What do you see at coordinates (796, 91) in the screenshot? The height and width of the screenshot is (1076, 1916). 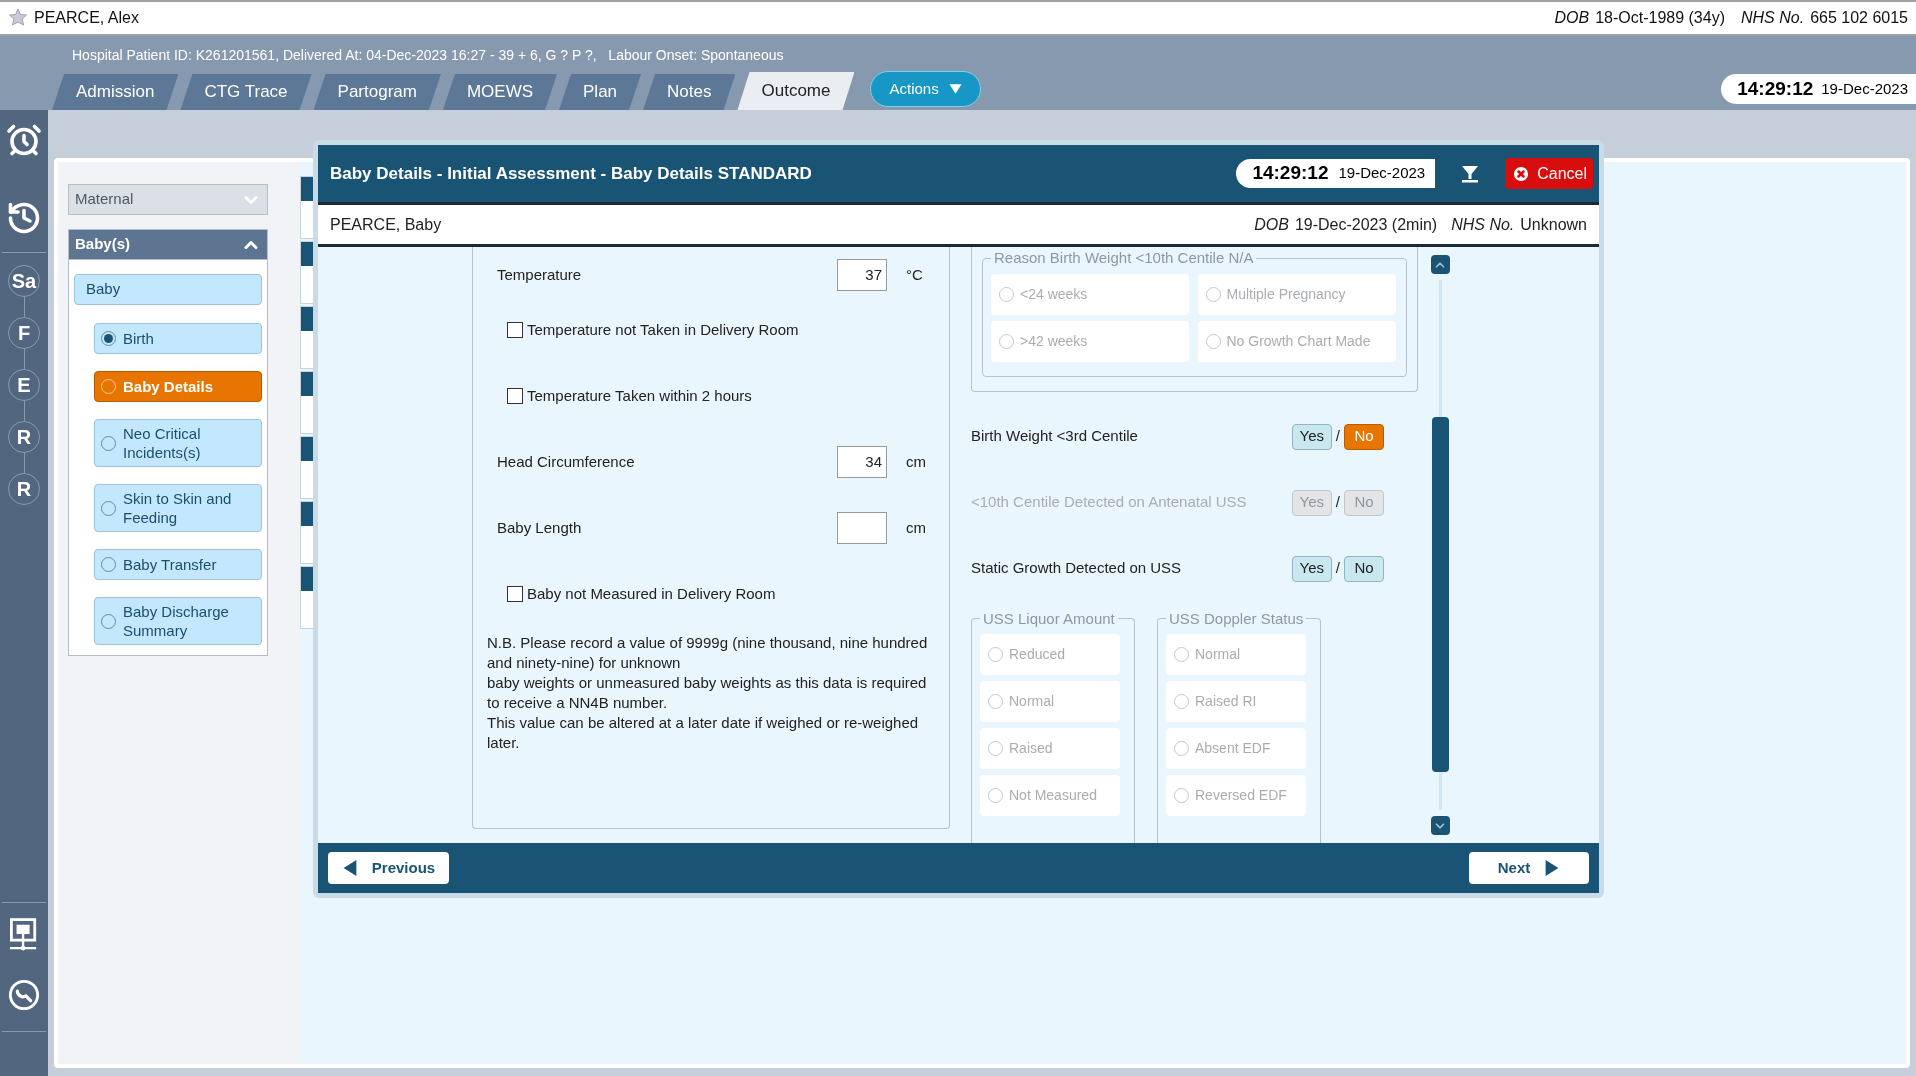 I see `tab: Outcome` at bounding box center [796, 91].